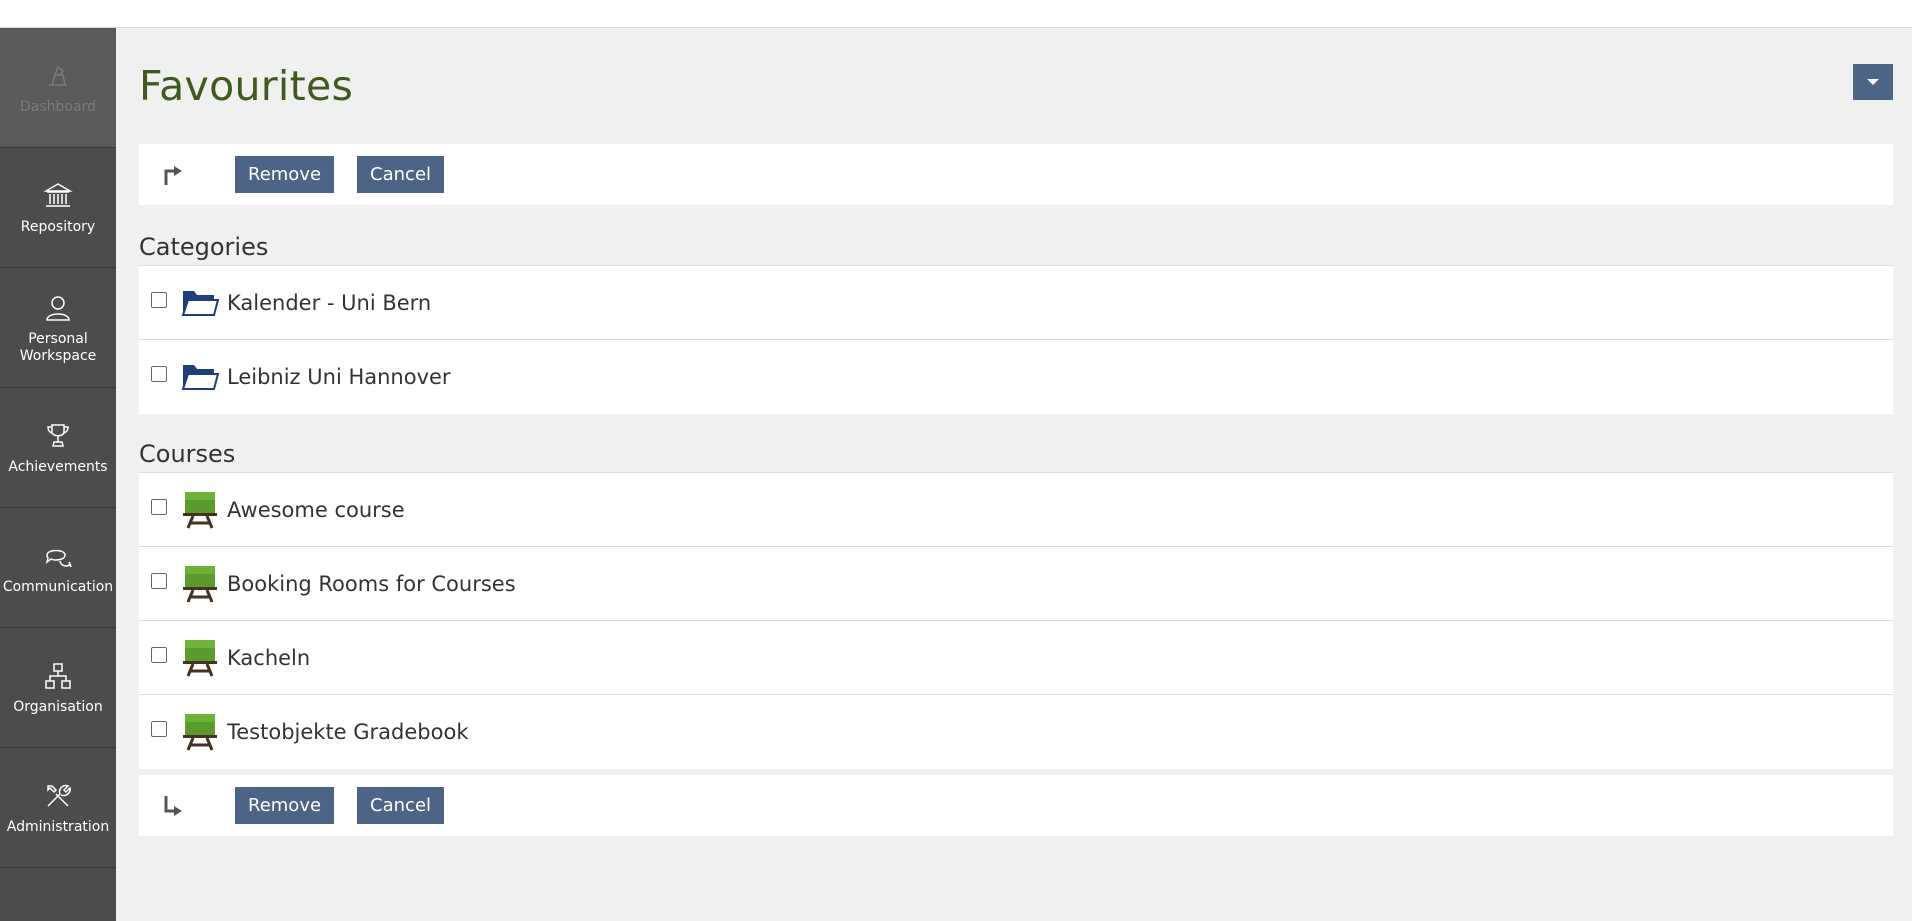 The height and width of the screenshot is (921, 1912). I want to click on sidebar-item-communication: Communication, so click(58, 568).